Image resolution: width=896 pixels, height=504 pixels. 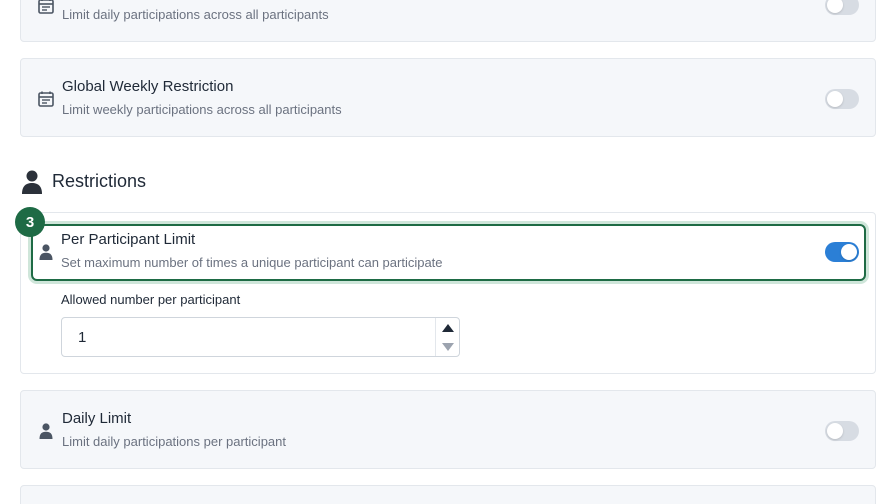 What do you see at coordinates (448, 494) in the screenshot?
I see `next-restriction-card` at bounding box center [448, 494].